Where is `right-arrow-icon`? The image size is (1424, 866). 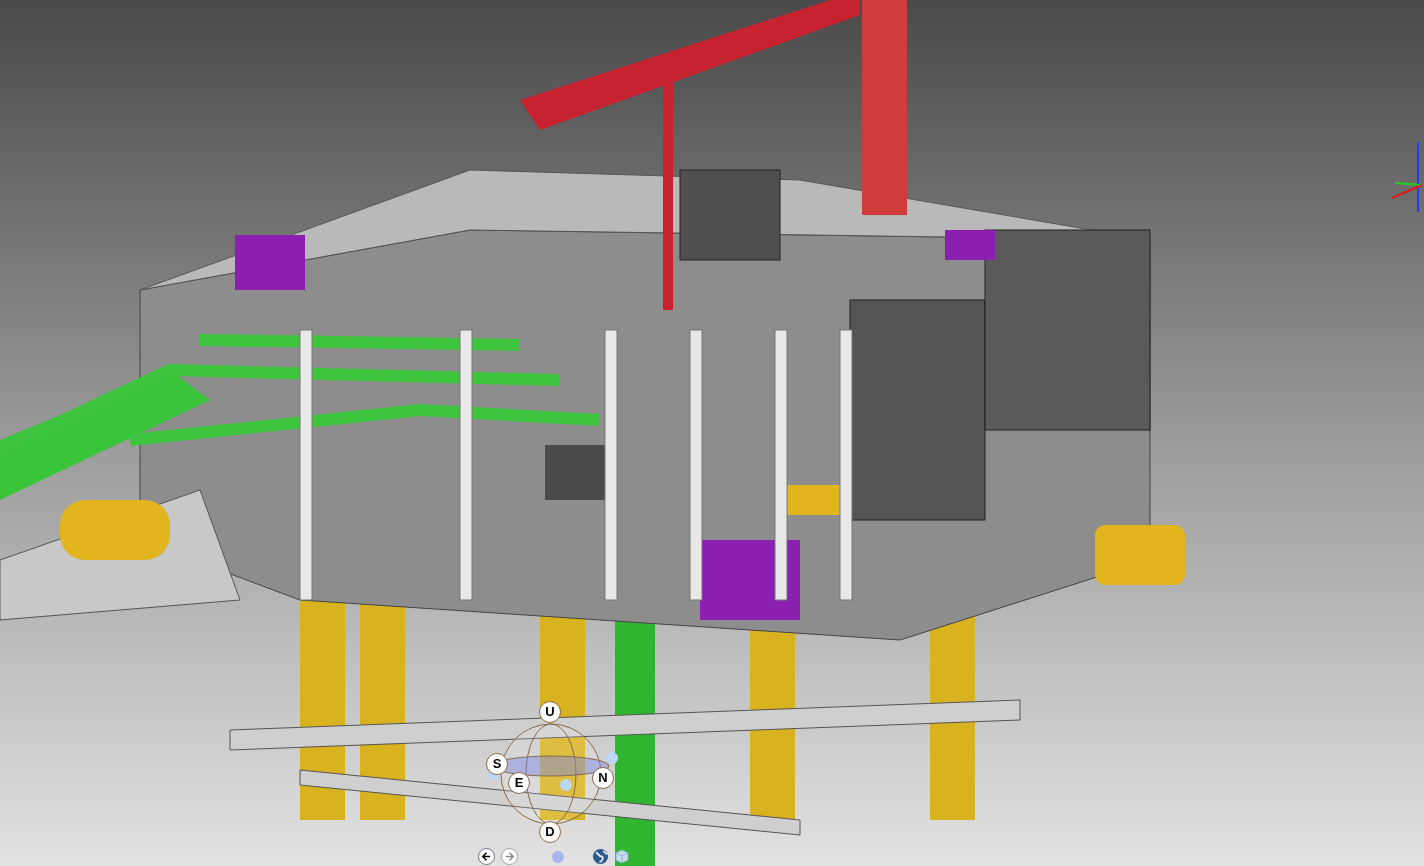
right-arrow-icon is located at coordinates (509, 856).